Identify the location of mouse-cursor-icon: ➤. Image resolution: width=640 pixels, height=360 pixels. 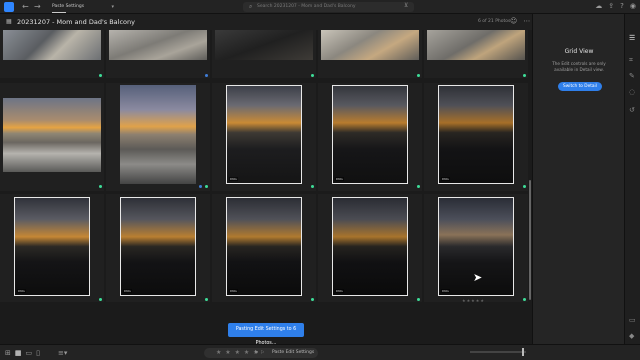
(478, 277).